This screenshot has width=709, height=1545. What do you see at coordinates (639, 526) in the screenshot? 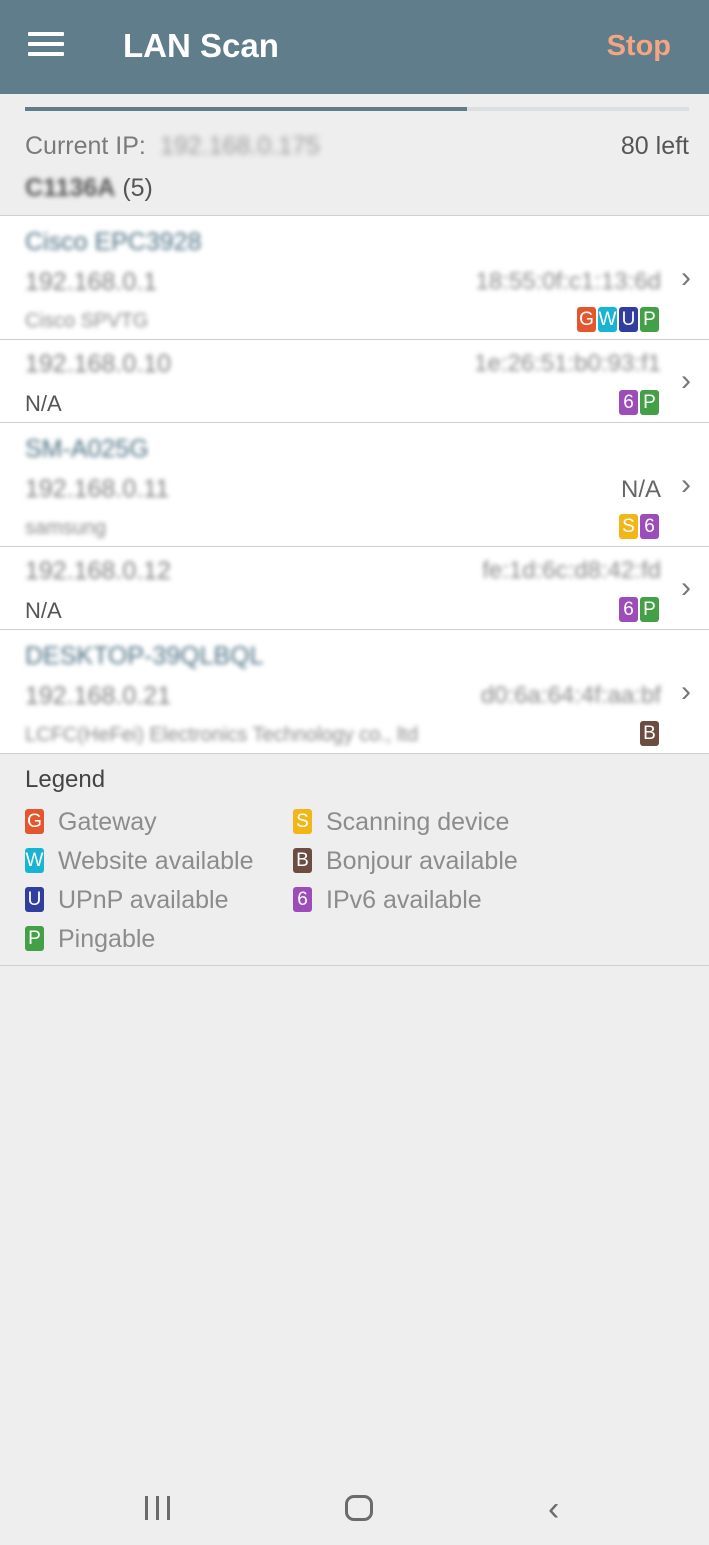
I see `device-badges: S 6` at bounding box center [639, 526].